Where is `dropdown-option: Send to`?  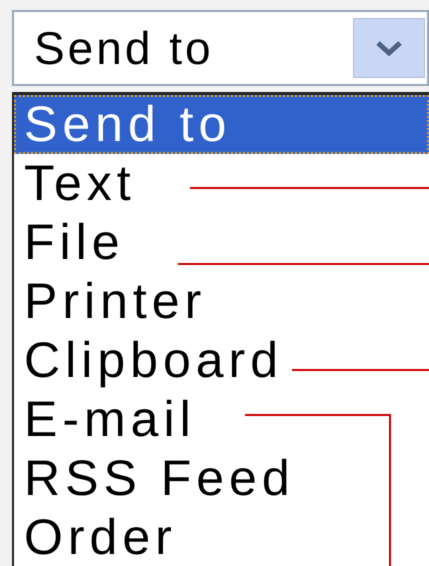
dropdown-option: Send to is located at coordinates (221, 124).